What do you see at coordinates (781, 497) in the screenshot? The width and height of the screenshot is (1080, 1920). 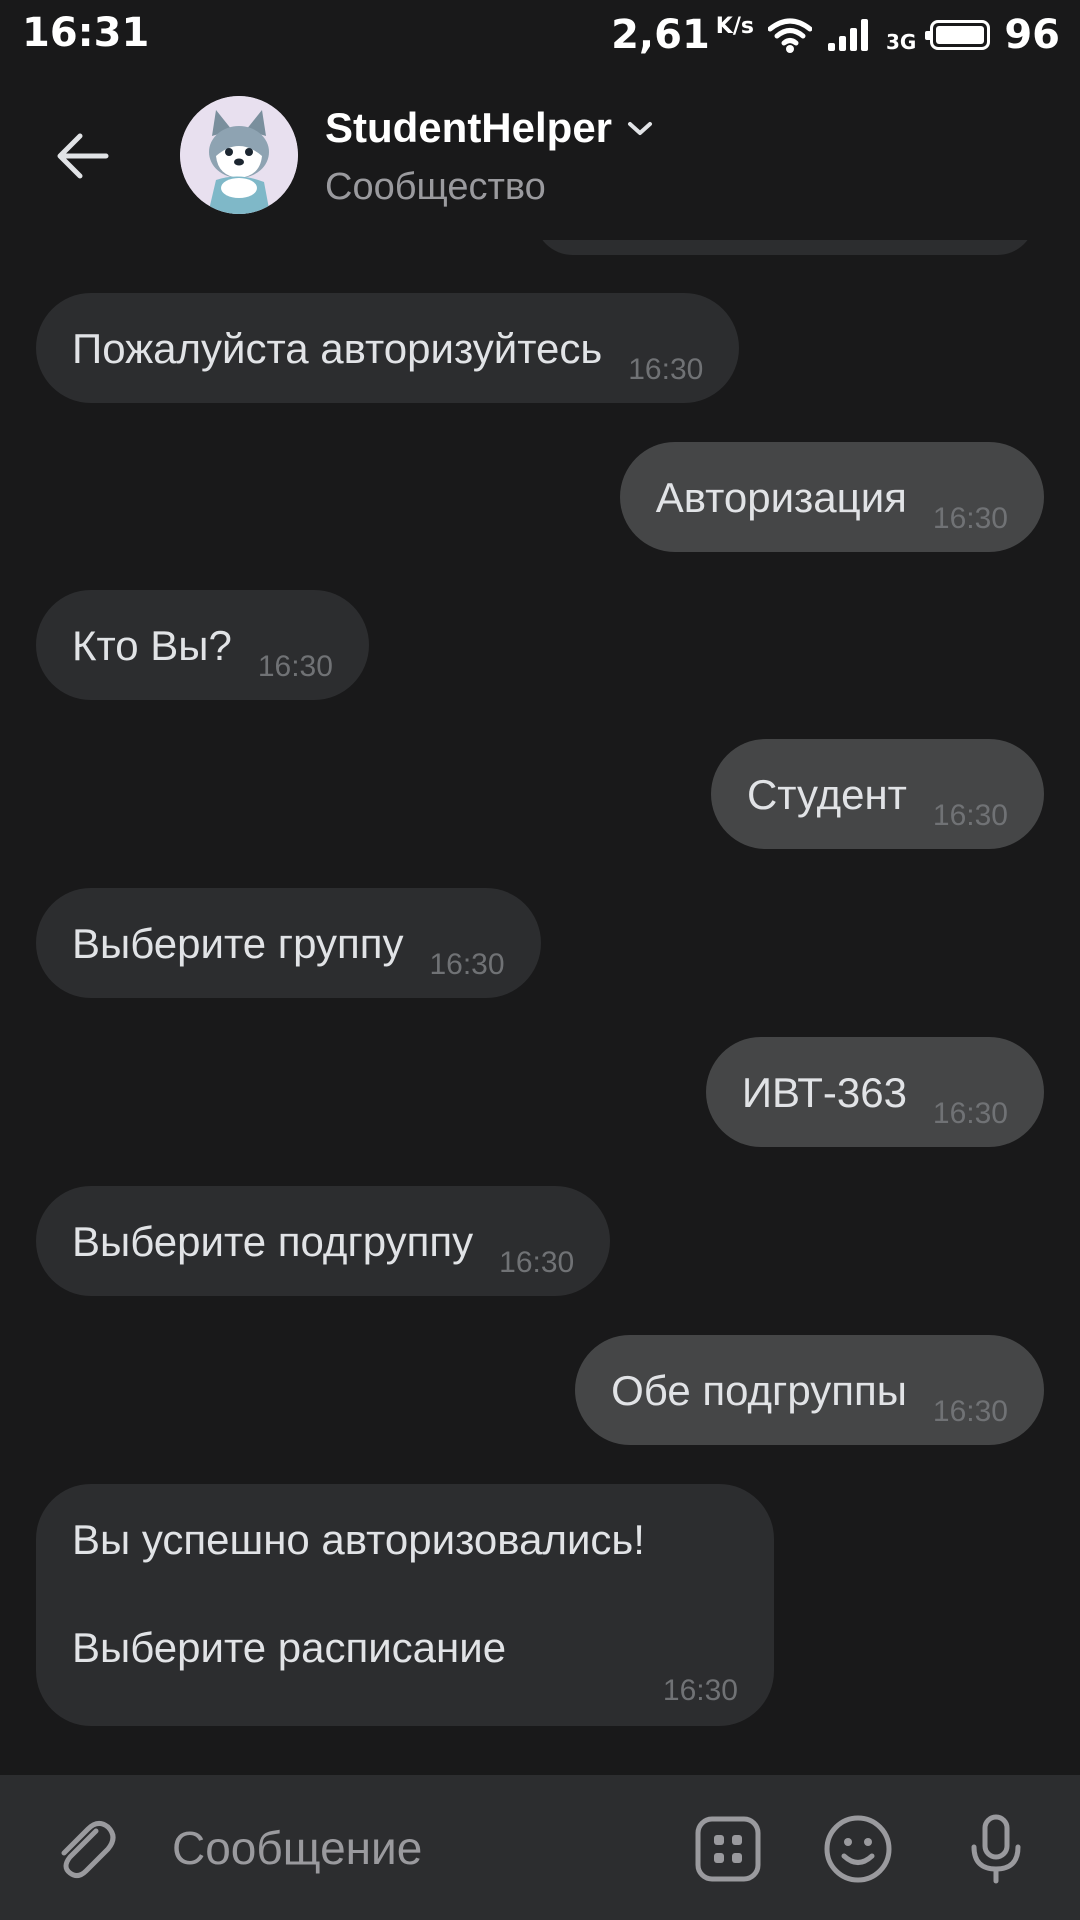 I see `message-text: Авторизация` at bounding box center [781, 497].